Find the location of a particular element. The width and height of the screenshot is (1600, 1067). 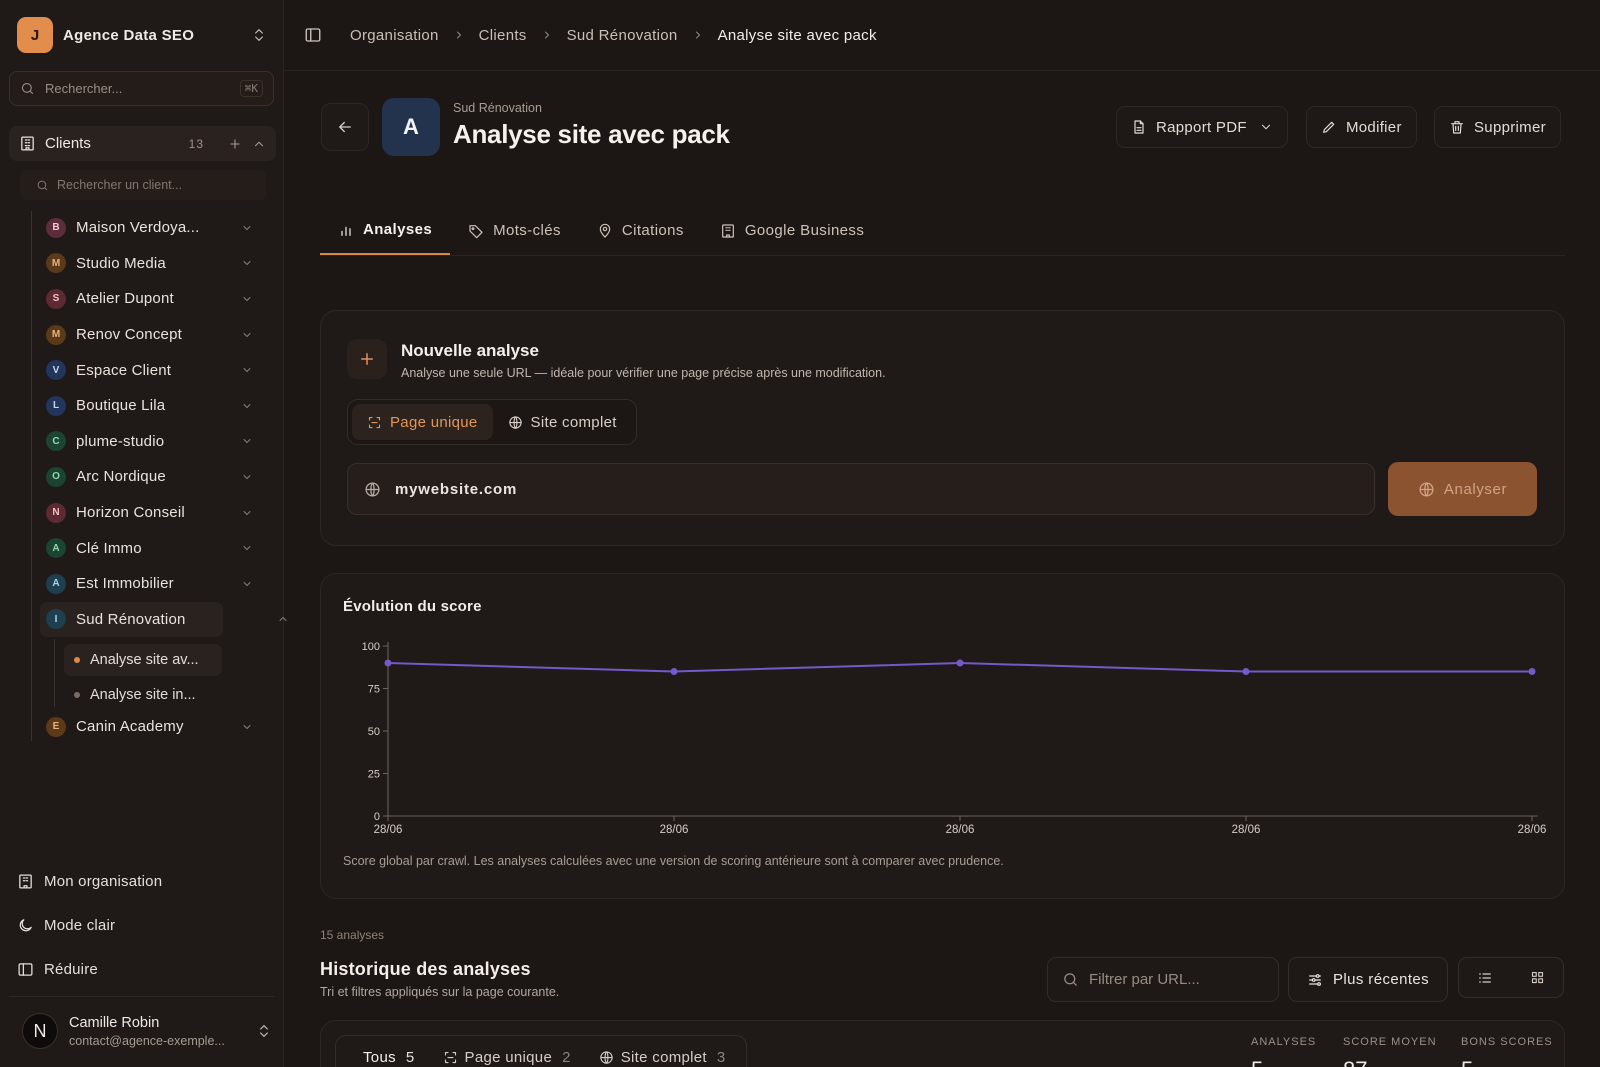

sidebar-client: A Clé Immo is located at coordinates (150, 548).